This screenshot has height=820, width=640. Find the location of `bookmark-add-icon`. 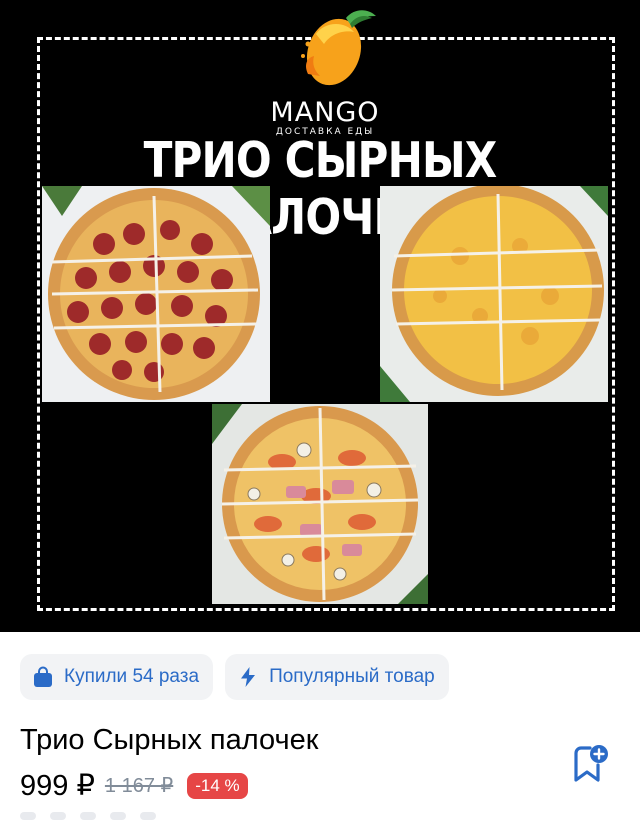

bookmark-add-icon is located at coordinates (591, 763).